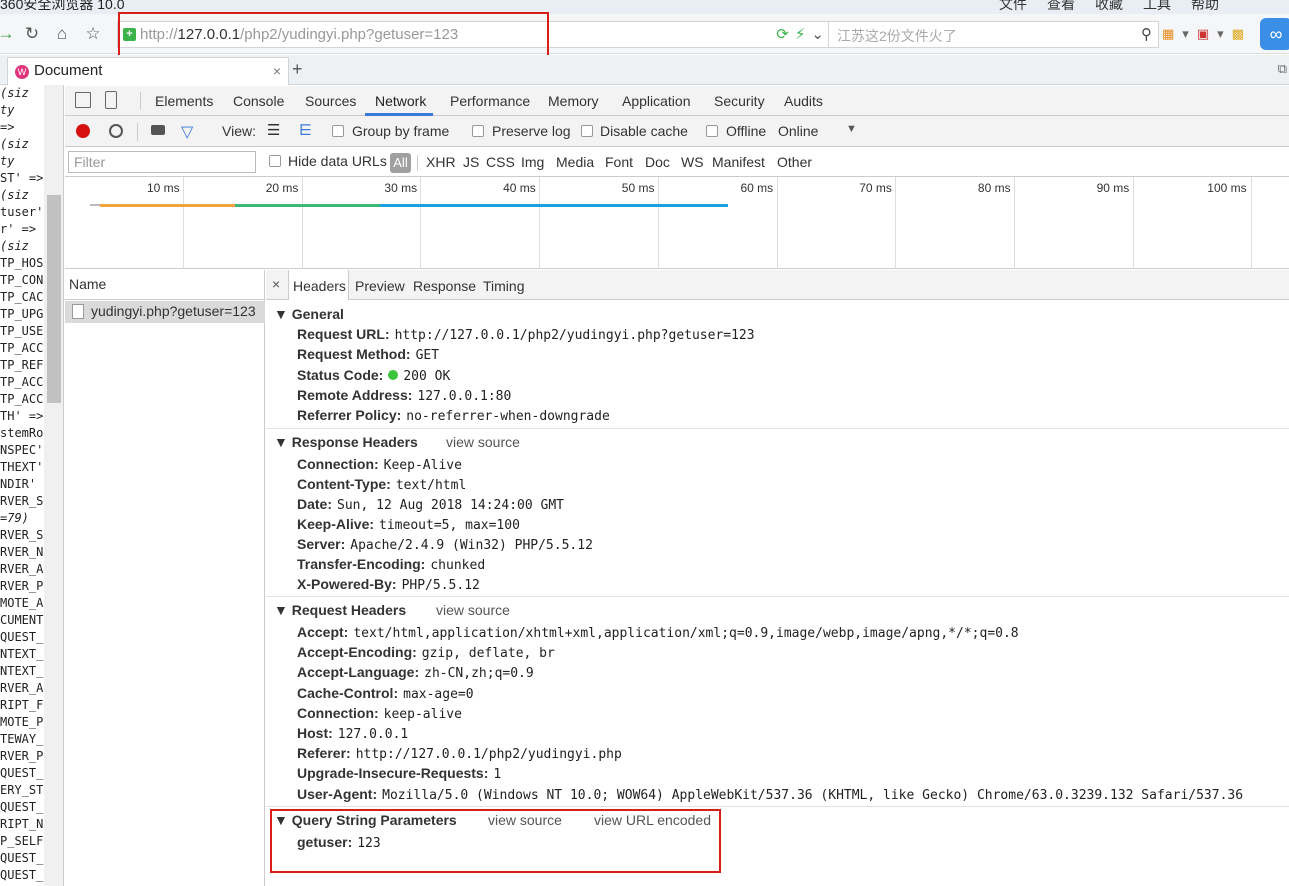 The image size is (1289, 886). Describe the element at coordinates (275, 161) in the screenshot. I see `hide-data-urls-checkbox` at that location.